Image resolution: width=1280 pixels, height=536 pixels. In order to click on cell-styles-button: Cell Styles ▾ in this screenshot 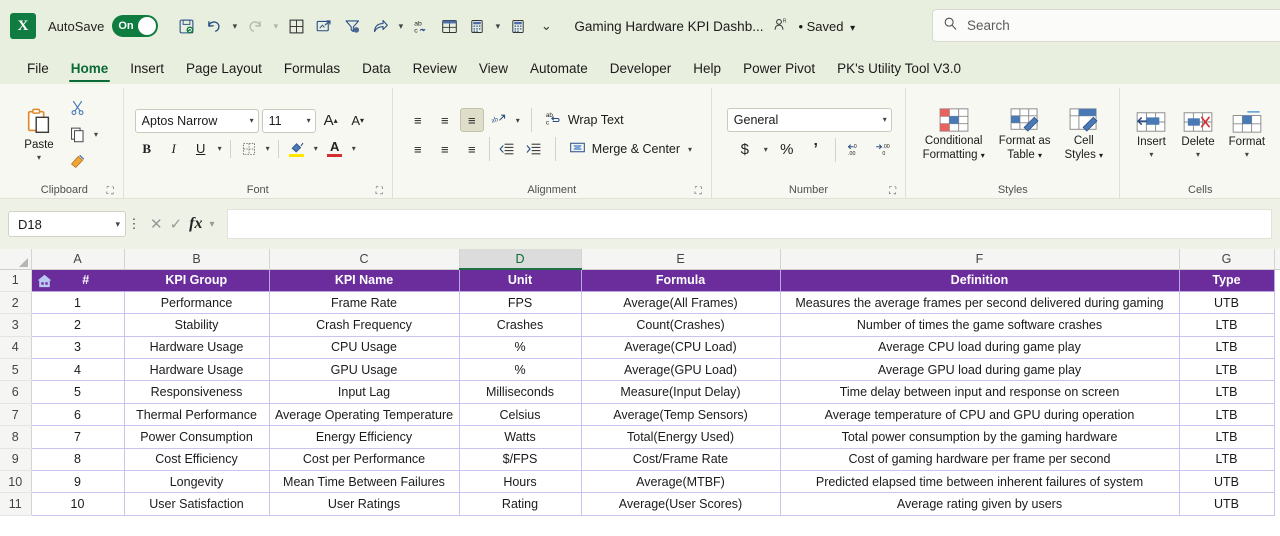, I will do `click(1084, 134)`.